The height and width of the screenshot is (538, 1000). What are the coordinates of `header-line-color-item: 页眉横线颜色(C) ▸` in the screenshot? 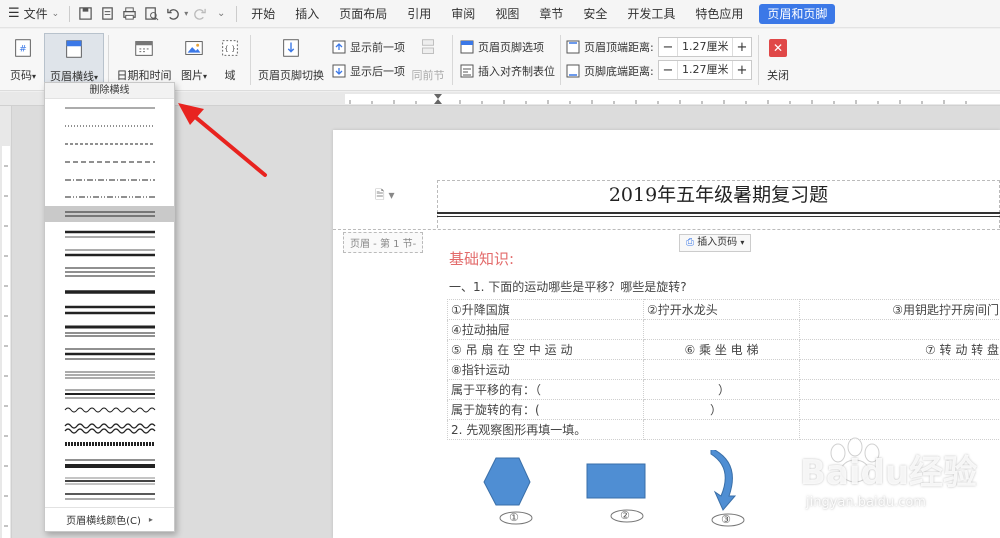 It's located at (109, 519).